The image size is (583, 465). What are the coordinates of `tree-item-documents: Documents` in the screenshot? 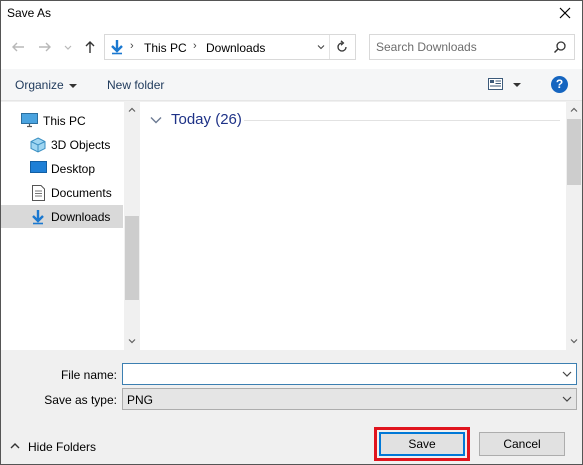 It's located at (62, 192).